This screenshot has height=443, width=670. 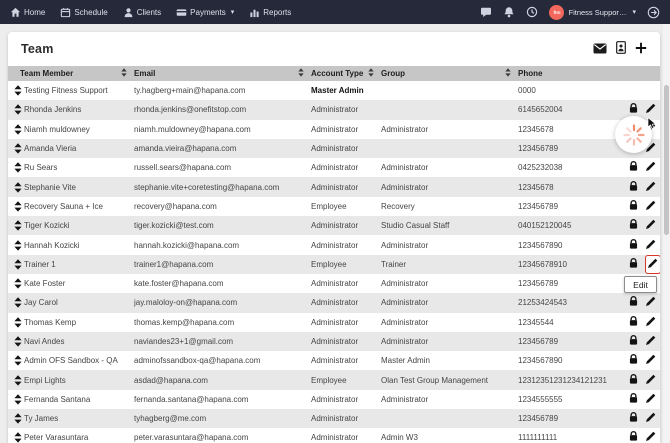 I want to click on add-team-member-button, so click(x=641, y=49).